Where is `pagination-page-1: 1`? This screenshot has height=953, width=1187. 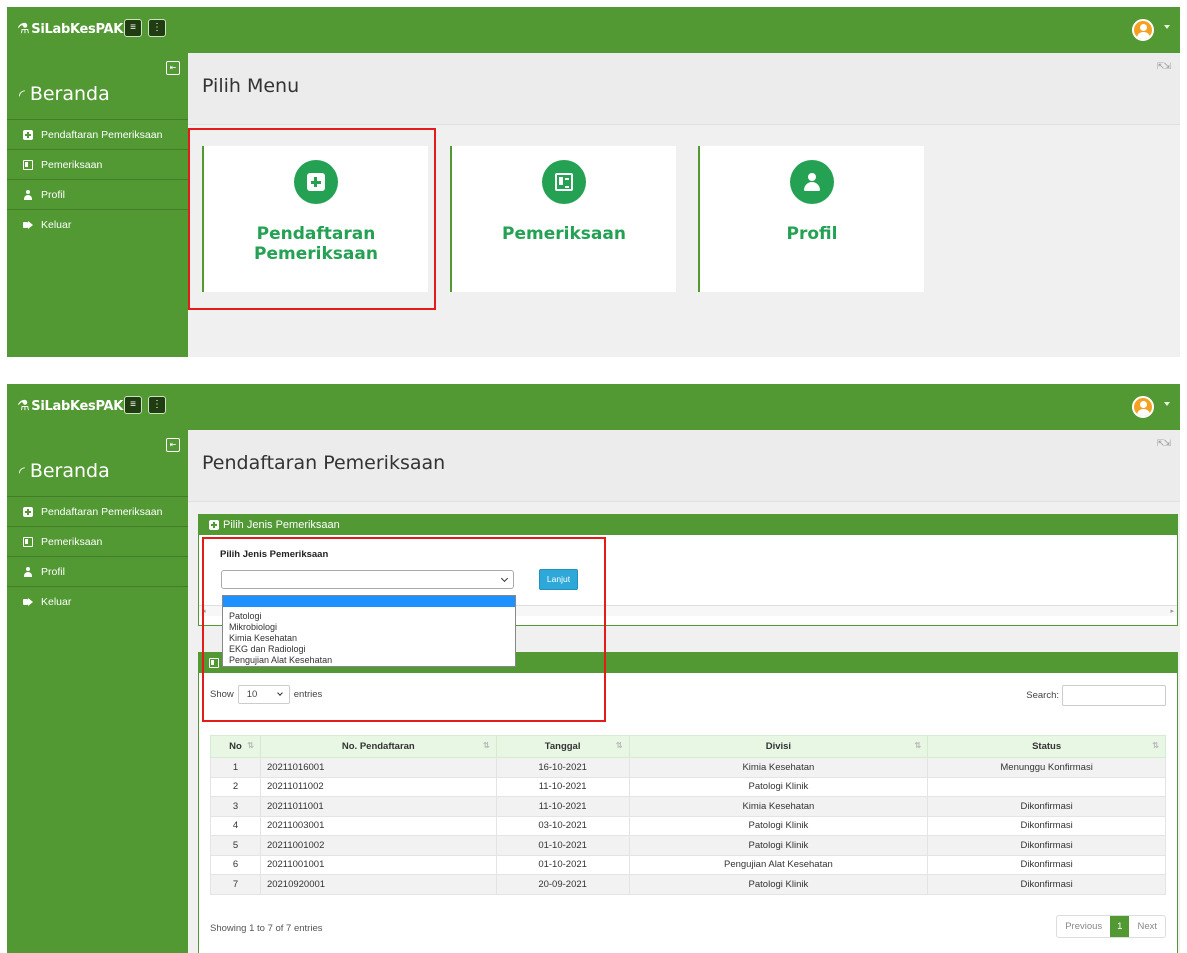
pagination-page-1: 1 is located at coordinates (1120, 926).